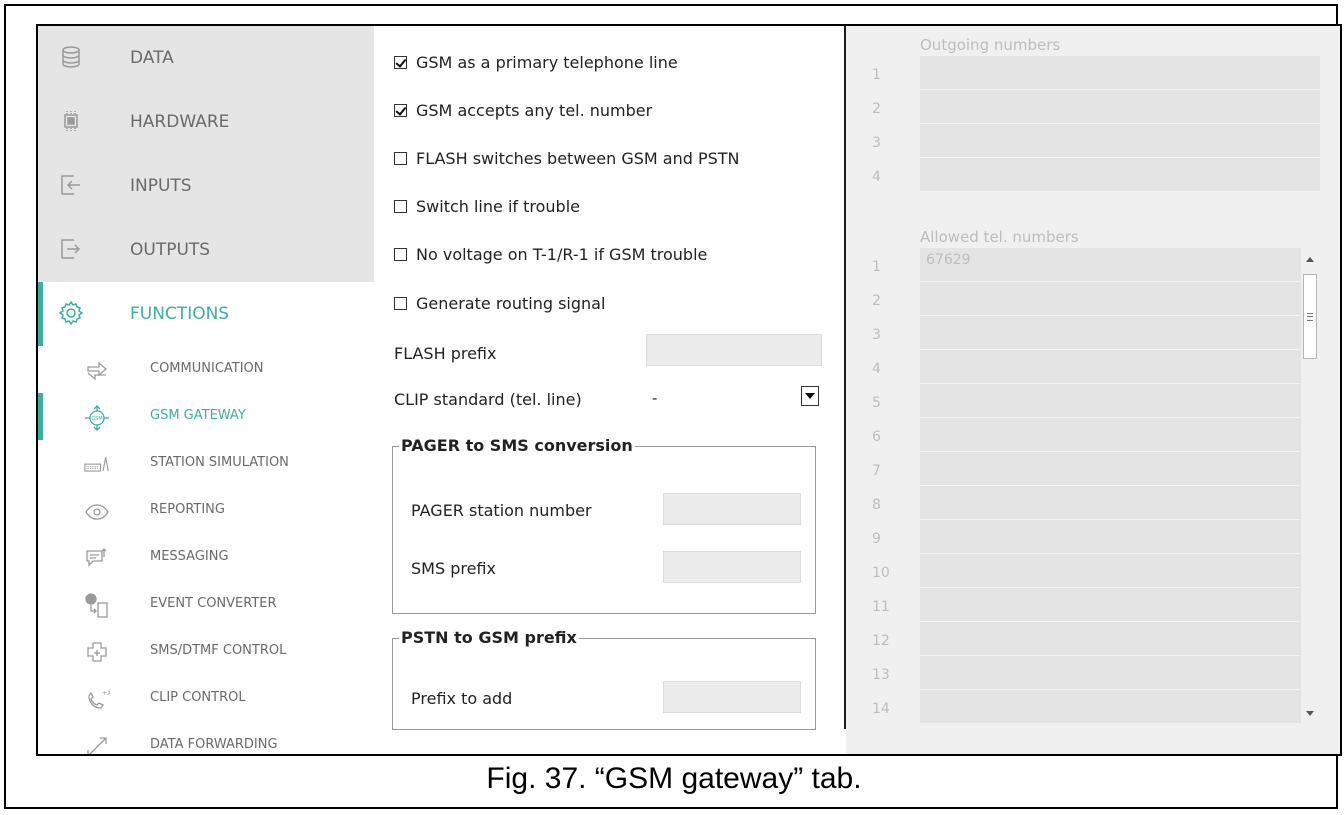 This screenshot has height=815, width=1344. What do you see at coordinates (462, 698) in the screenshot?
I see `prefix-to-add-label: Prefix to add` at bounding box center [462, 698].